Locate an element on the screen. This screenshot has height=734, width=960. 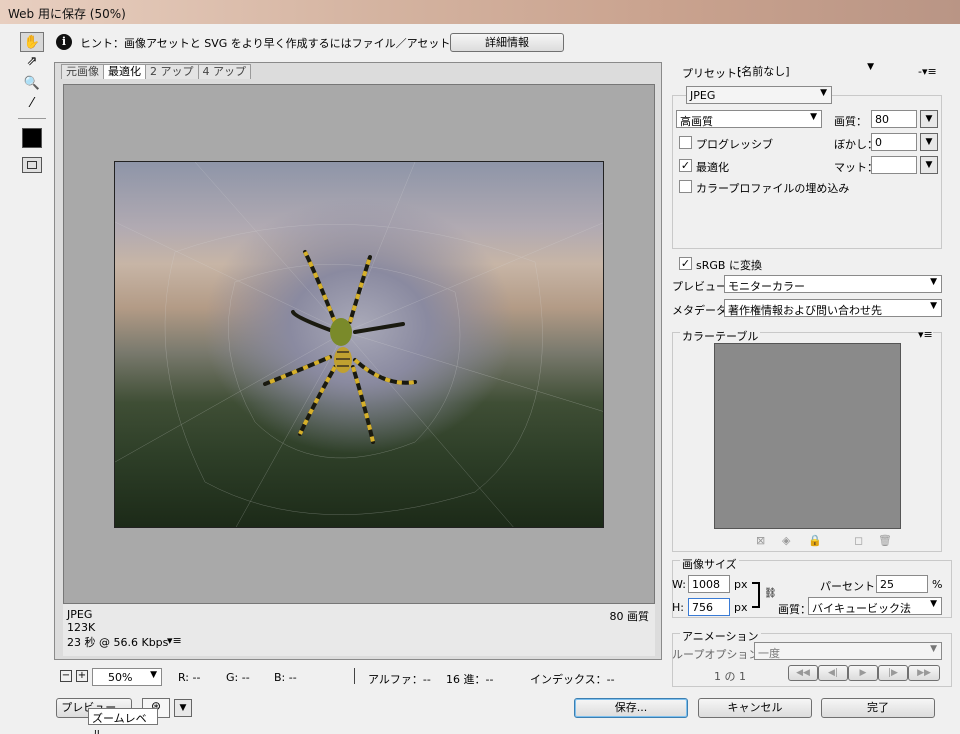
info-menu-icon: ▾≡ is located at coordinates (174, 640).